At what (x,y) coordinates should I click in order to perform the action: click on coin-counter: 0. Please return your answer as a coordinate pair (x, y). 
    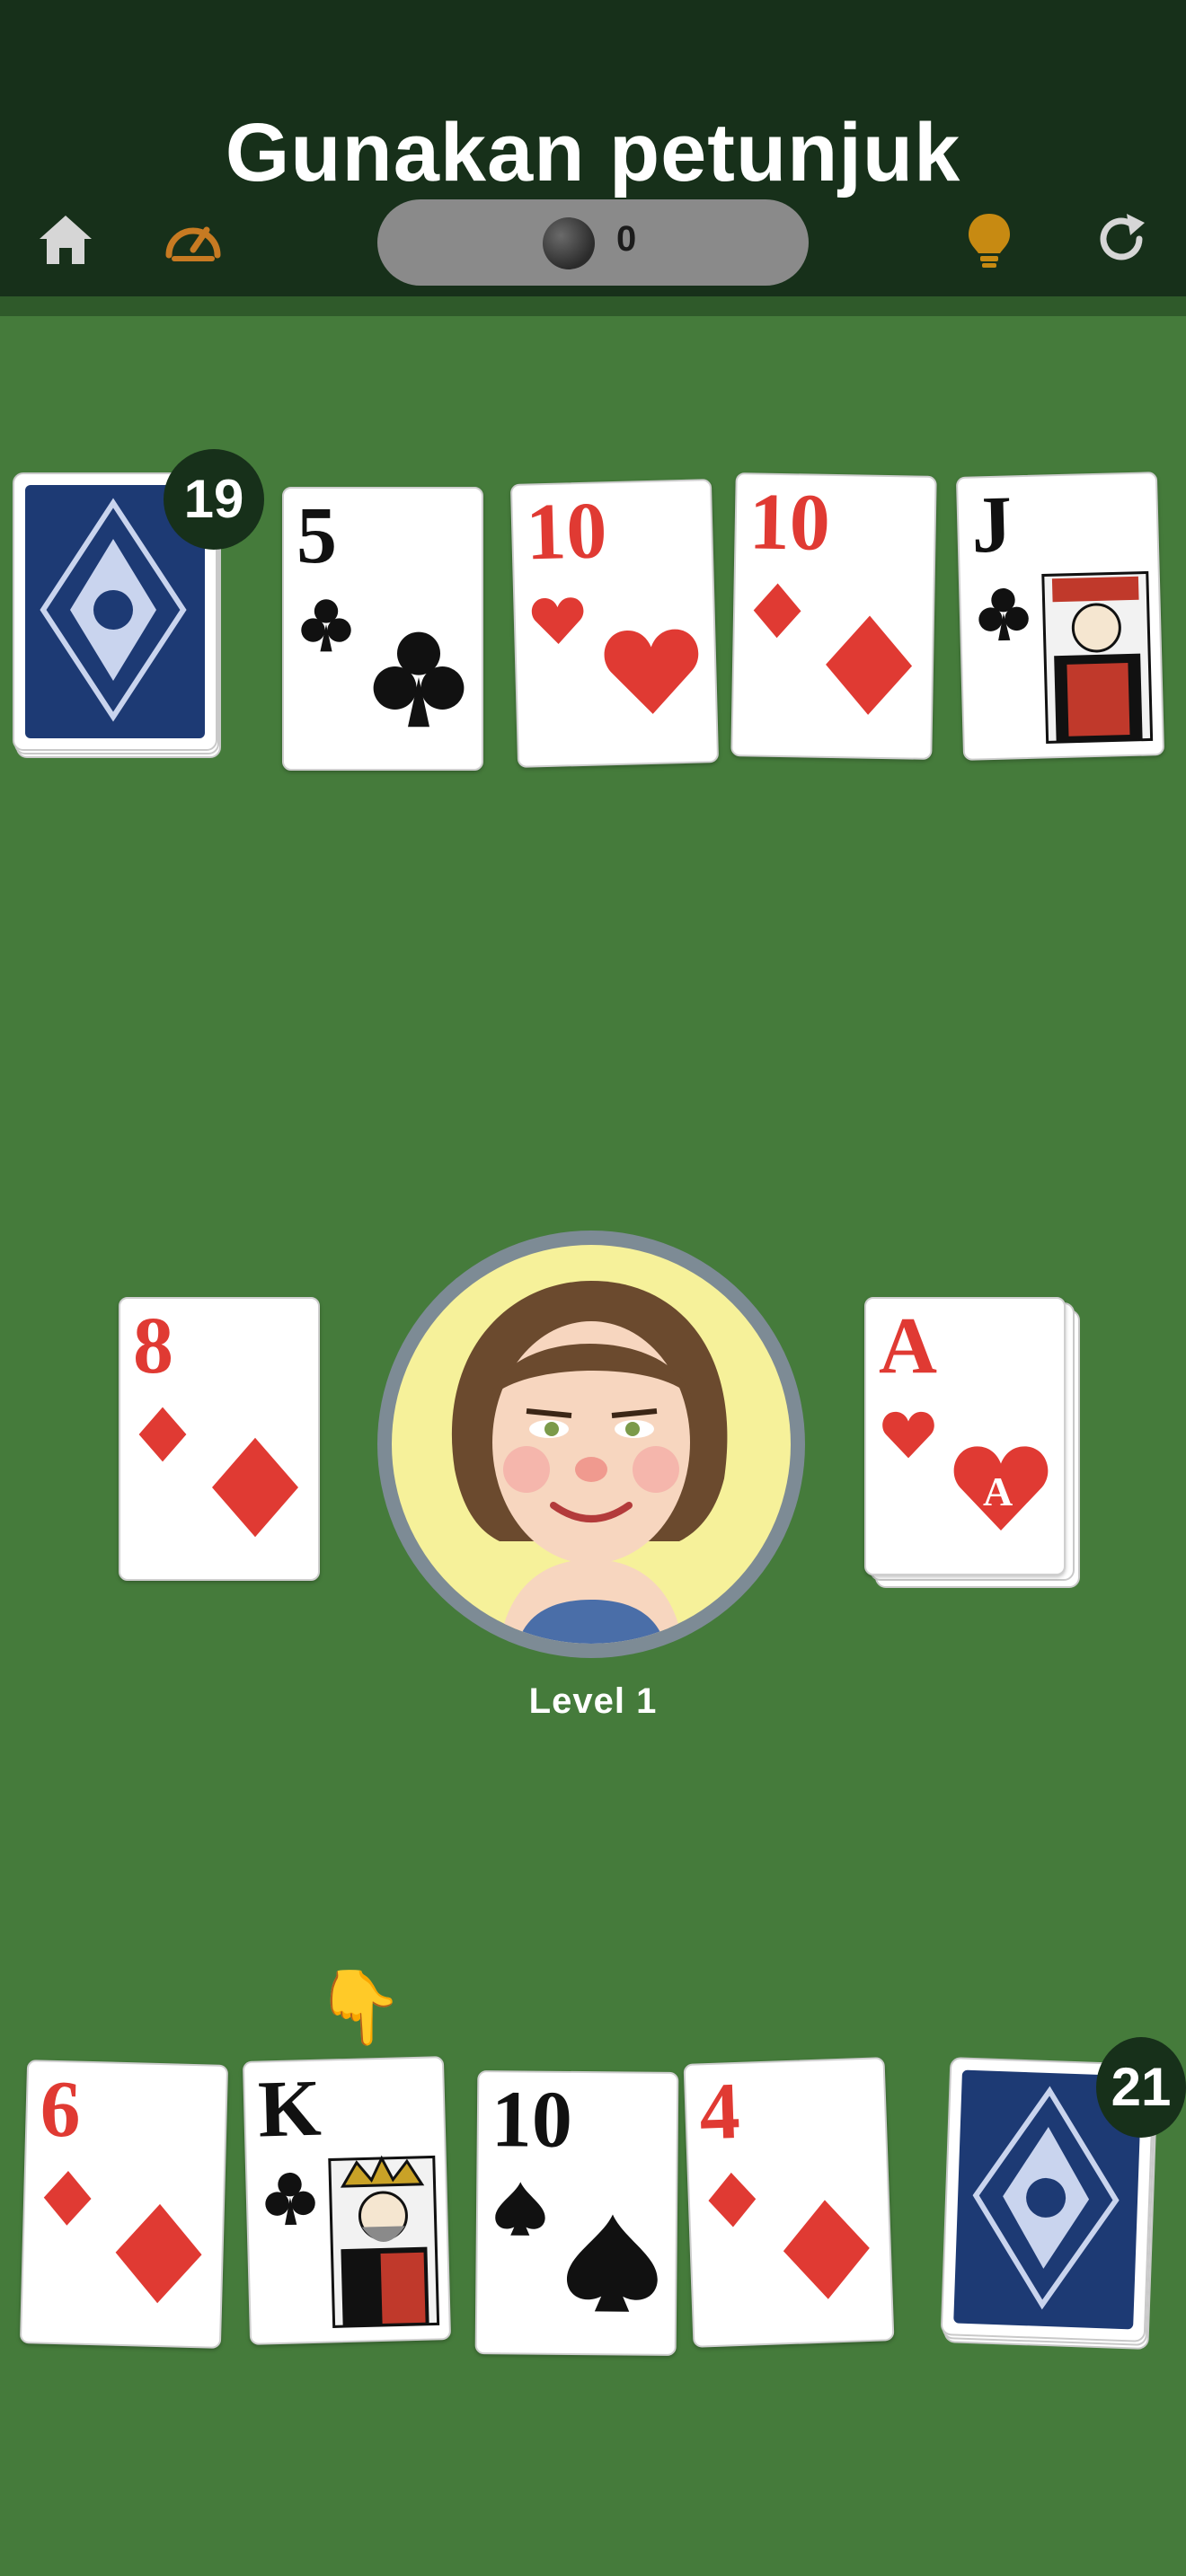
    Looking at the image, I should click on (593, 242).